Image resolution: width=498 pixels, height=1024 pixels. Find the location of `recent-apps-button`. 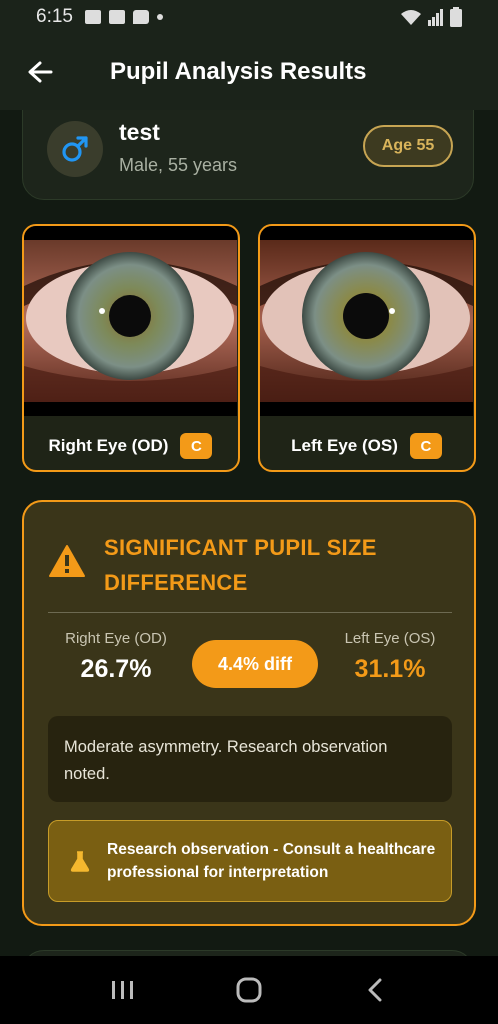

recent-apps-button is located at coordinates (123, 990).